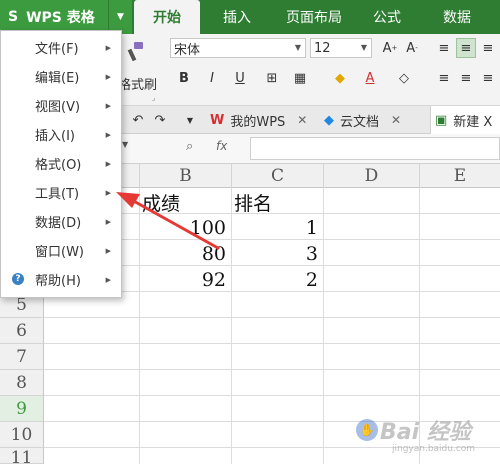 This screenshot has width=500, height=468. Describe the element at coordinates (367, 430) in the screenshot. I see `paw-logo-icon: ✋` at that location.